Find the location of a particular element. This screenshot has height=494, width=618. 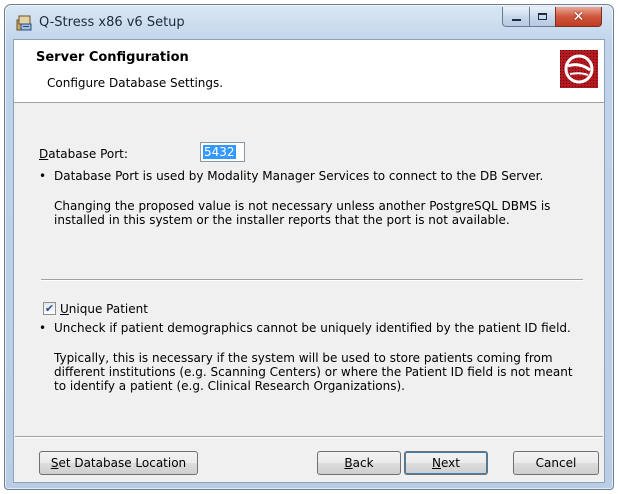

minimize-icon is located at coordinates (516, 19).